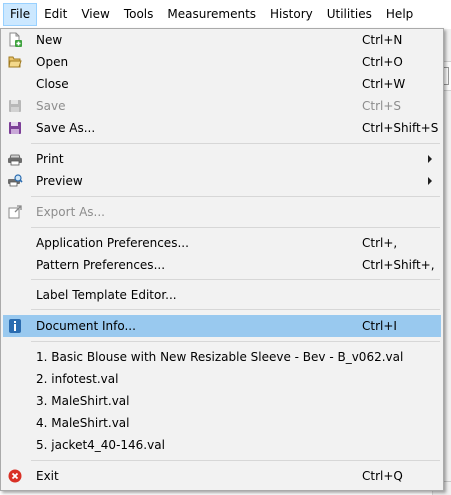 Image resolution: width=451 pixels, height=495 pixels. Describe the element at coordinates (222, 401) in the screenshot. I see `recent-file-3: 3. MaleShirt.val` at that location.